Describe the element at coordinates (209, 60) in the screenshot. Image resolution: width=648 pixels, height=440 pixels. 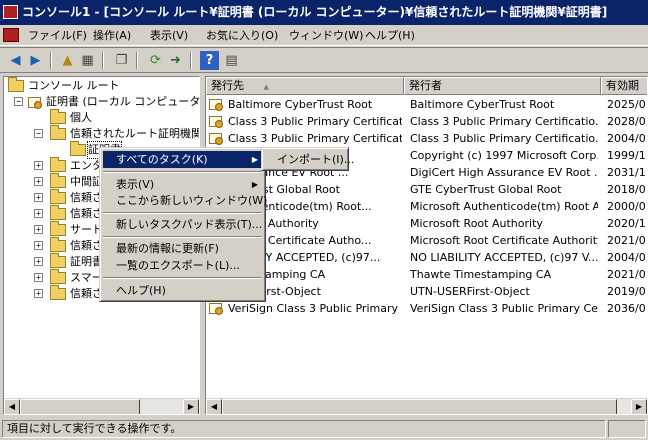
I see `help-icon: ?` at that location.